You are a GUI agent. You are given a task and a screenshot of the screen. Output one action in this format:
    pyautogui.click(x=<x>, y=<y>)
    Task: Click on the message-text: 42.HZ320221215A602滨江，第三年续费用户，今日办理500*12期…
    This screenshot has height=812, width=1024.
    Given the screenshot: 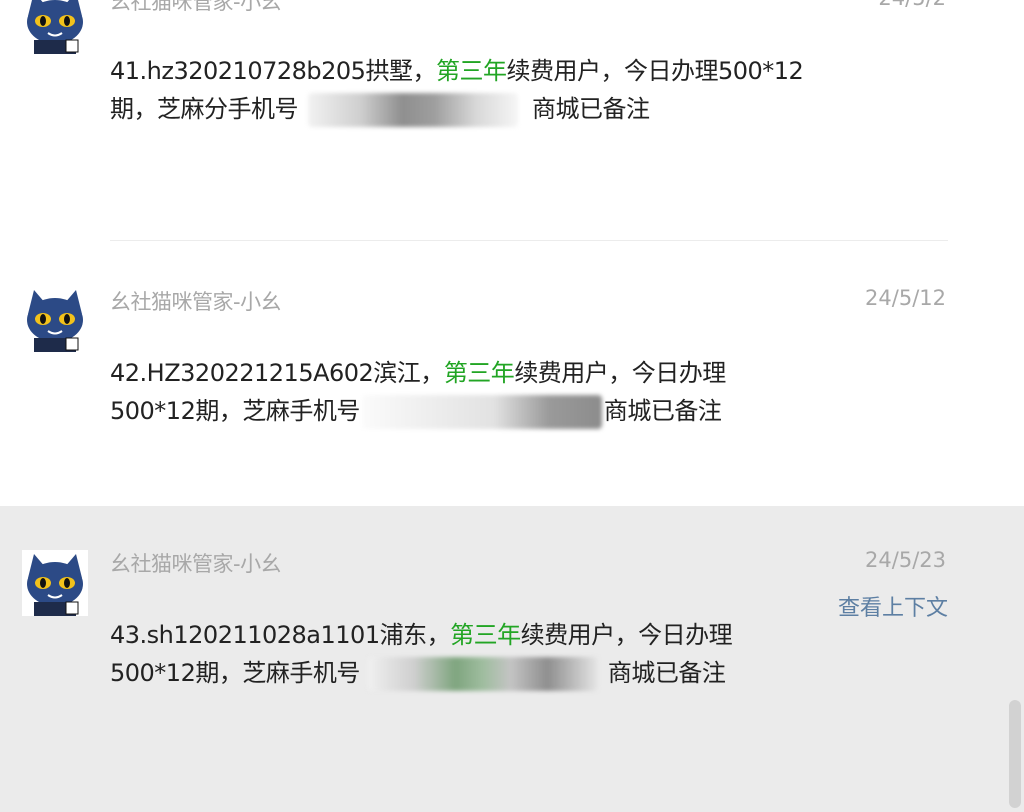 What is the action you would take?
    pyautogui.click(x=460, y=392)
    